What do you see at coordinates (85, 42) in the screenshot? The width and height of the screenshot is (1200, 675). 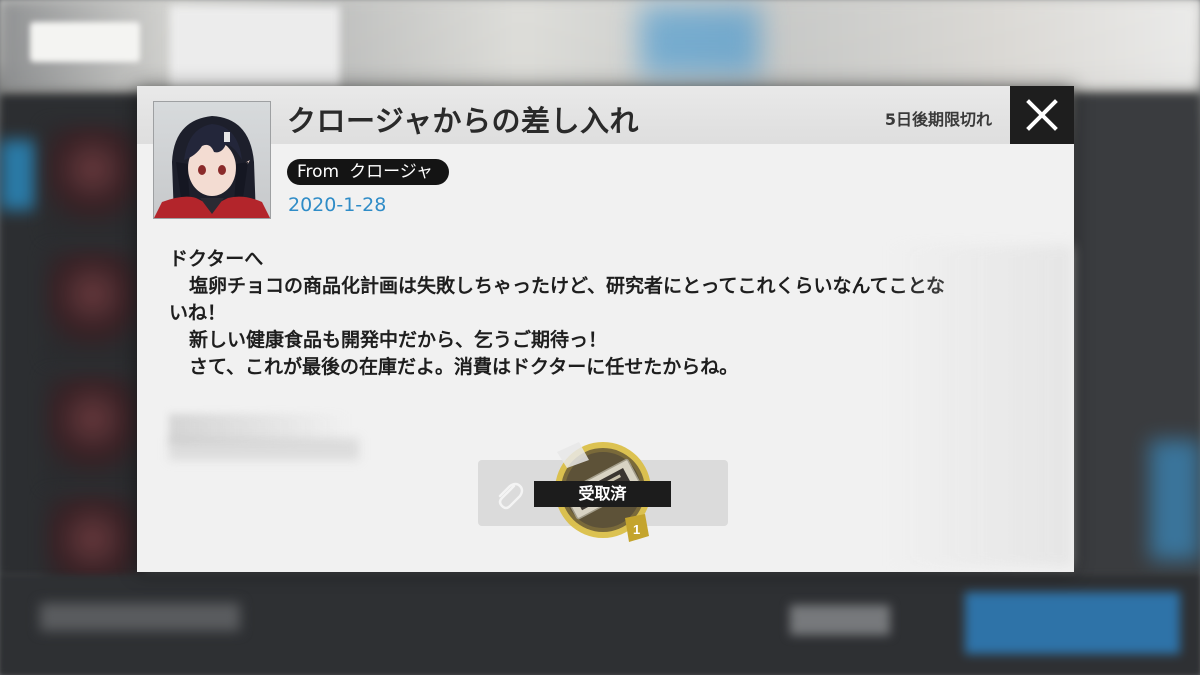 I see `background-top-pill` at bounding box center [85, 42].